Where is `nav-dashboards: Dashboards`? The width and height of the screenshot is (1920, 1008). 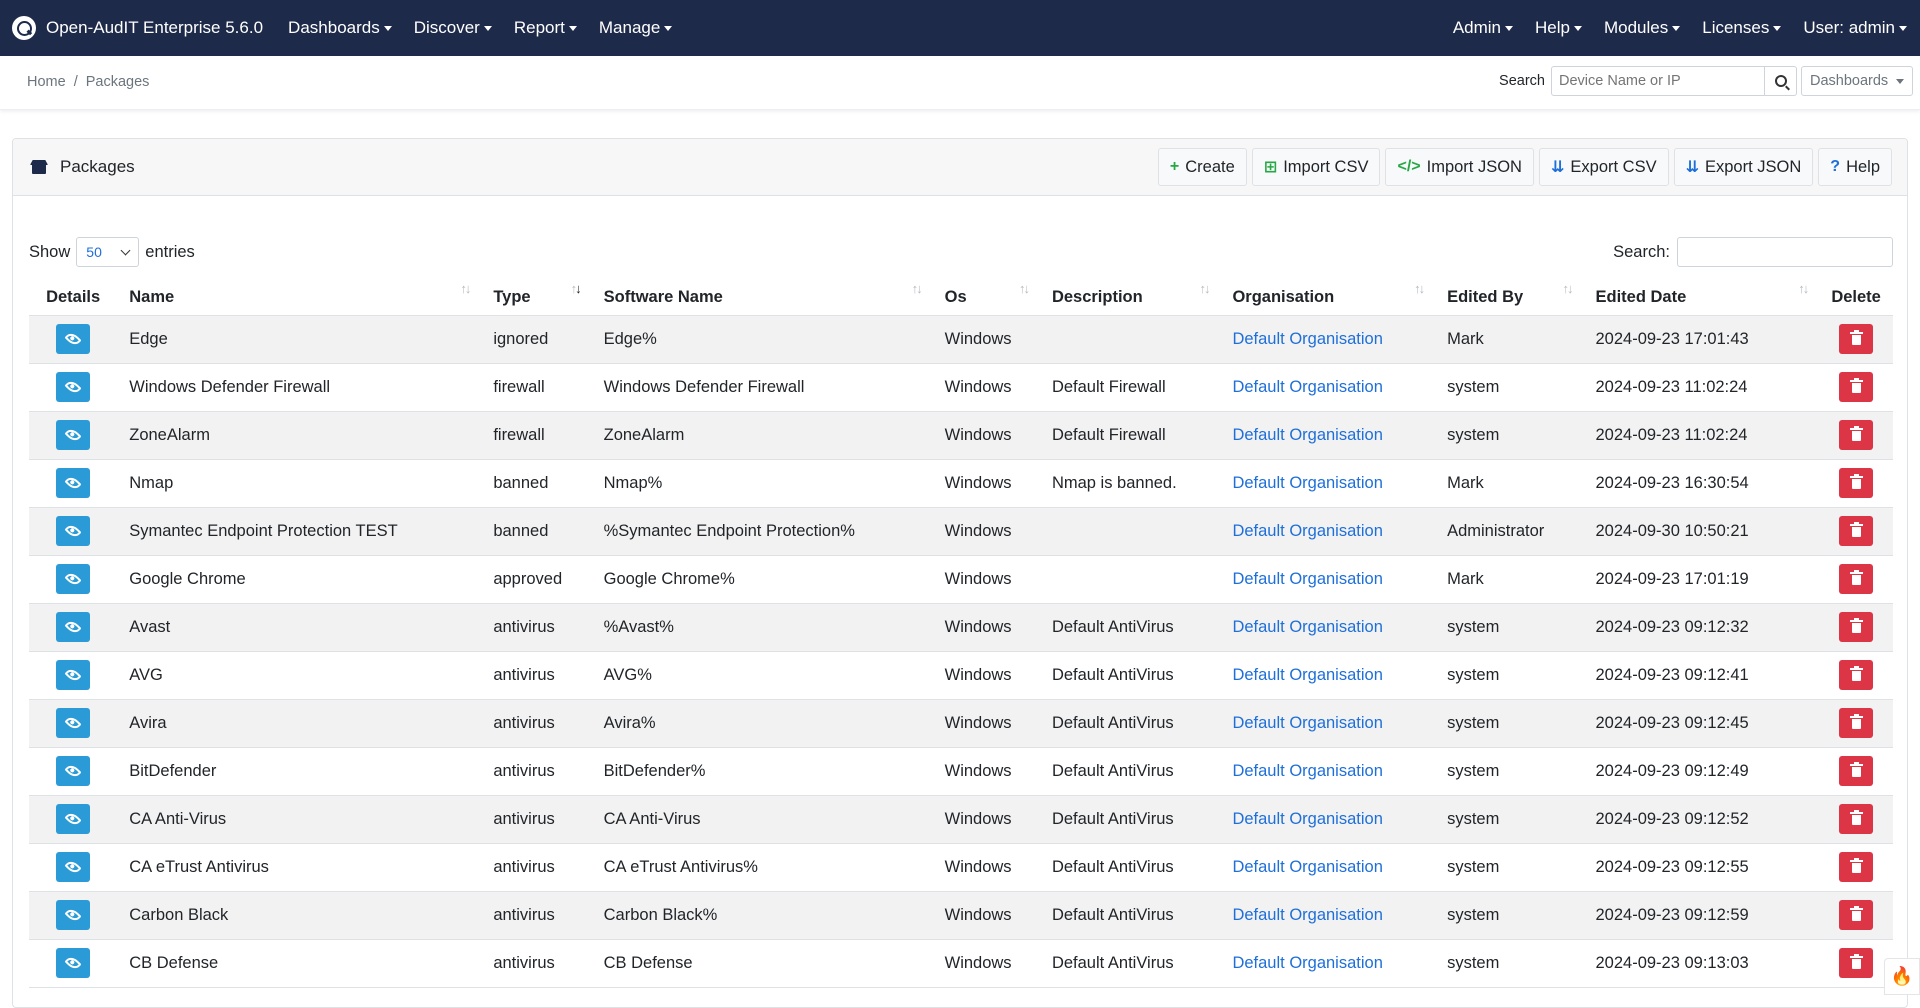 nav-dashboards: Dashboards is located at coordinates (340, 28).